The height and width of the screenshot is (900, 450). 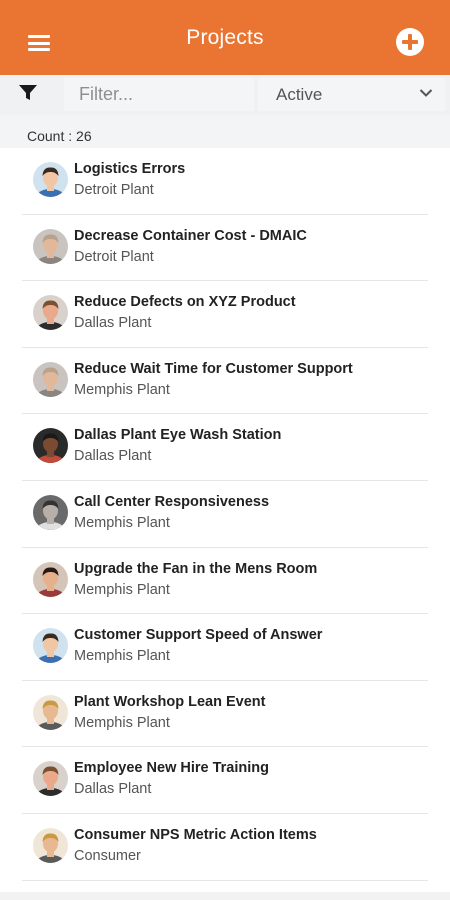 I want to click on page-title: Projects, so click(x=225, y=37).